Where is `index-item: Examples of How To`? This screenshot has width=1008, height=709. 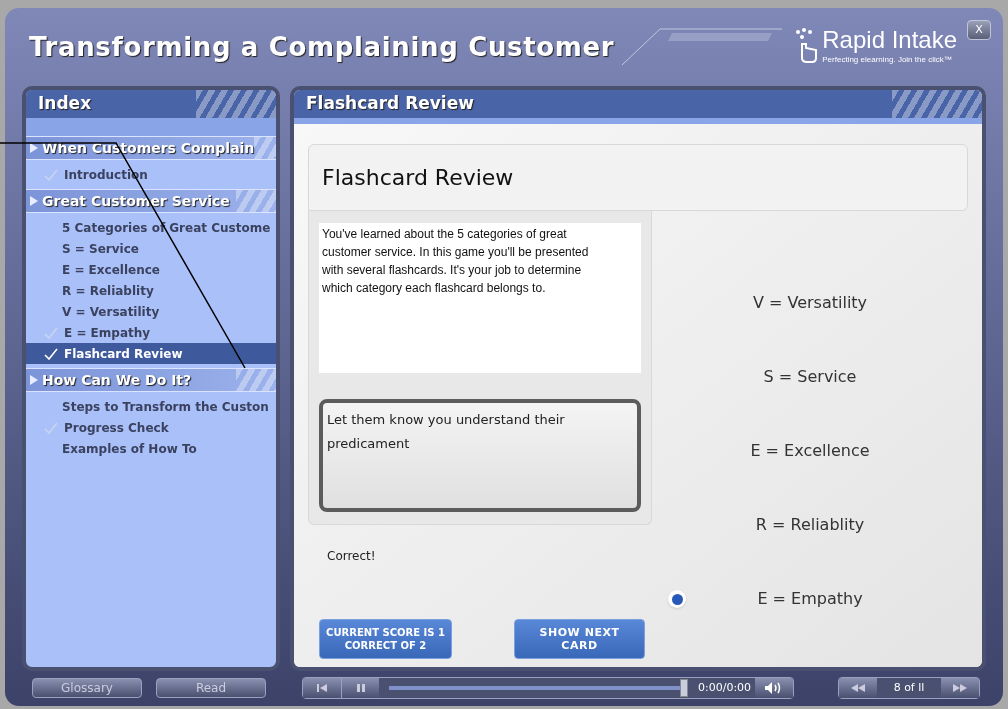
index-item: Examples of How To is located at coordinates (151, 448).